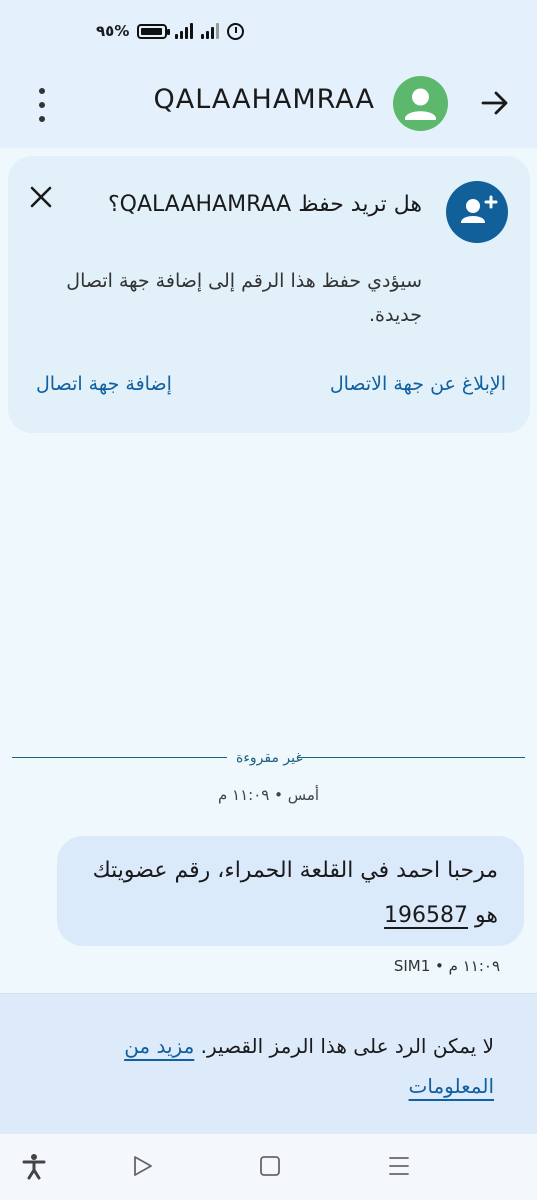 This screenshot has height=1200, width=537. I want to click on system-nav-bar, so click(268, 1167).